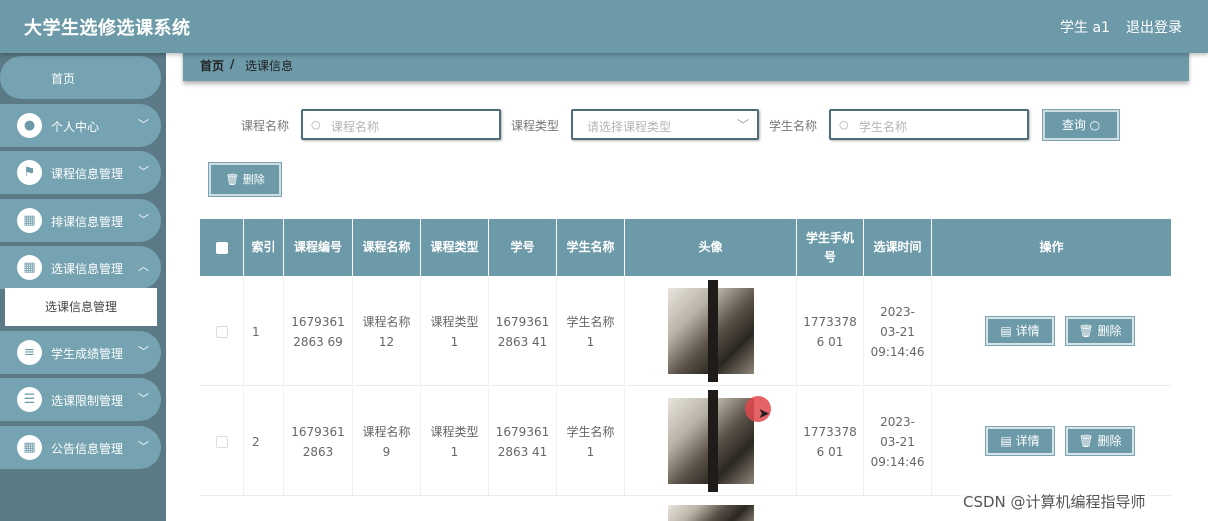 Image resolution: width=1208 pixels, height=521 pixels. Describe the element at coordinates (318, 441) in the screenshot. I see `course-no-cell: 1679361 2863` at that location.